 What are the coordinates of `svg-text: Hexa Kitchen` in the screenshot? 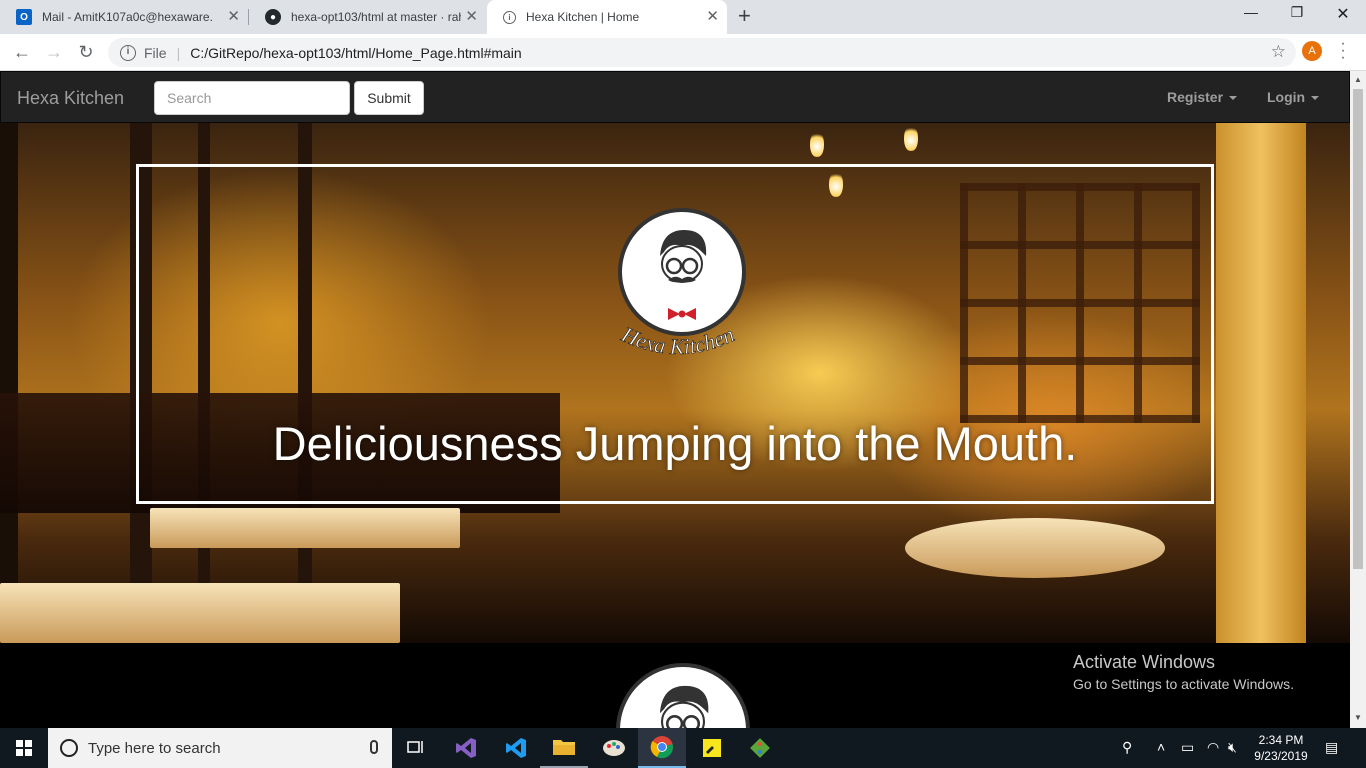 It's located at (677, 340).